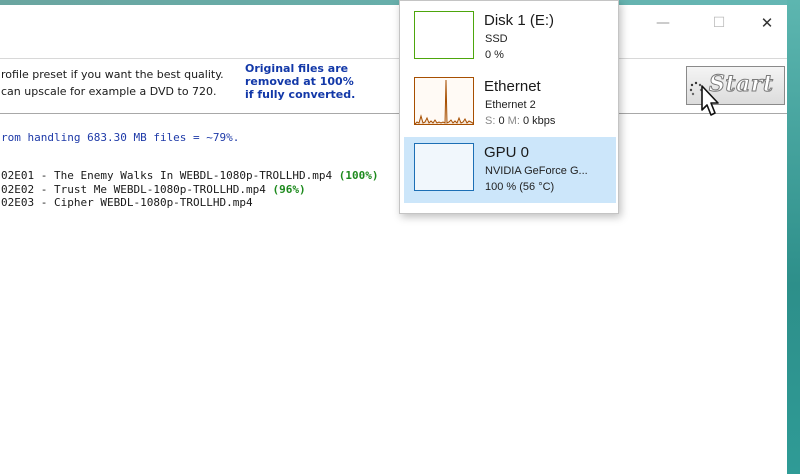 The height and width of the screenshot is (474, 800). What do you see at coordinates (358, 175) in the screenshot?
I see `file-progress: (100%)` at bounding box center [358, 175].